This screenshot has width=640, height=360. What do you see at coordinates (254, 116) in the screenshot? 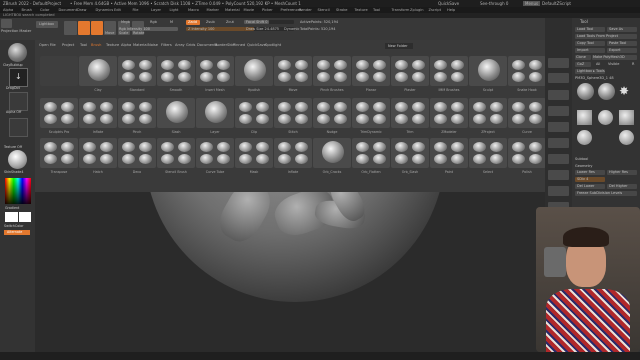
I see `brush-tile: Clip` at bounding box center [254, 116].